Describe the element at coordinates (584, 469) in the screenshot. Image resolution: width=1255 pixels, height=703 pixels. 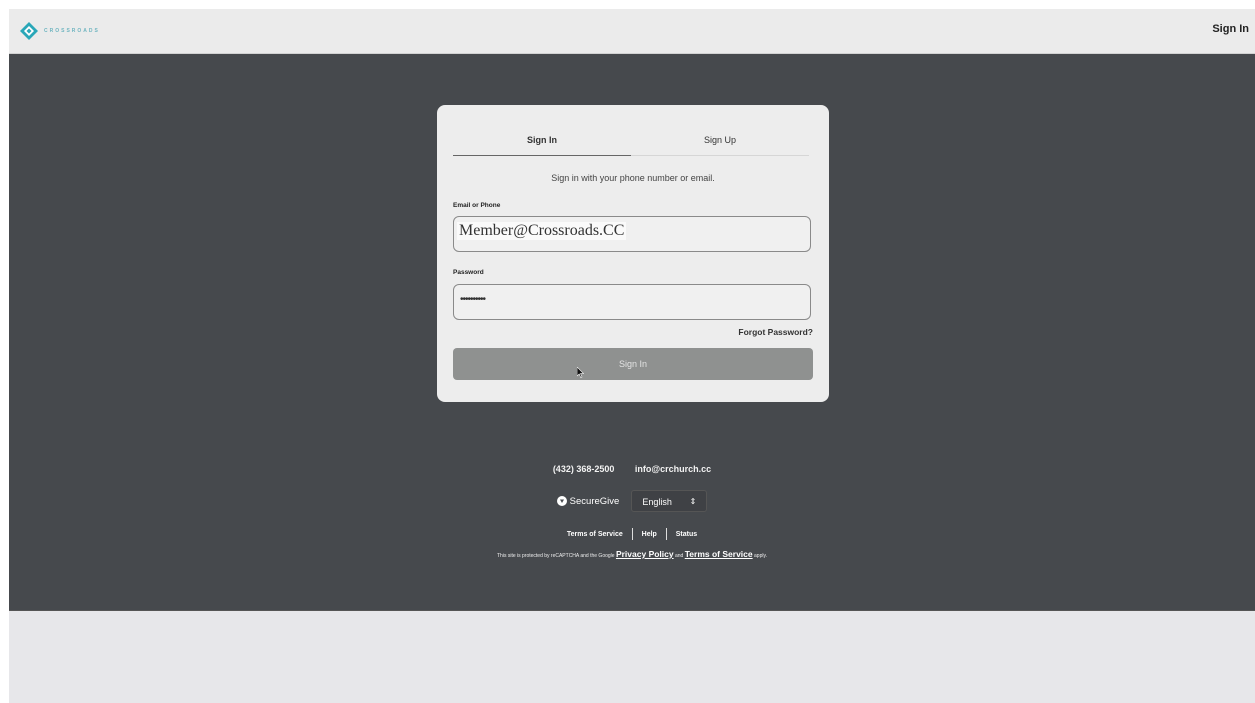
I see `footer-phone-link: (432) 368-2500` at that location.